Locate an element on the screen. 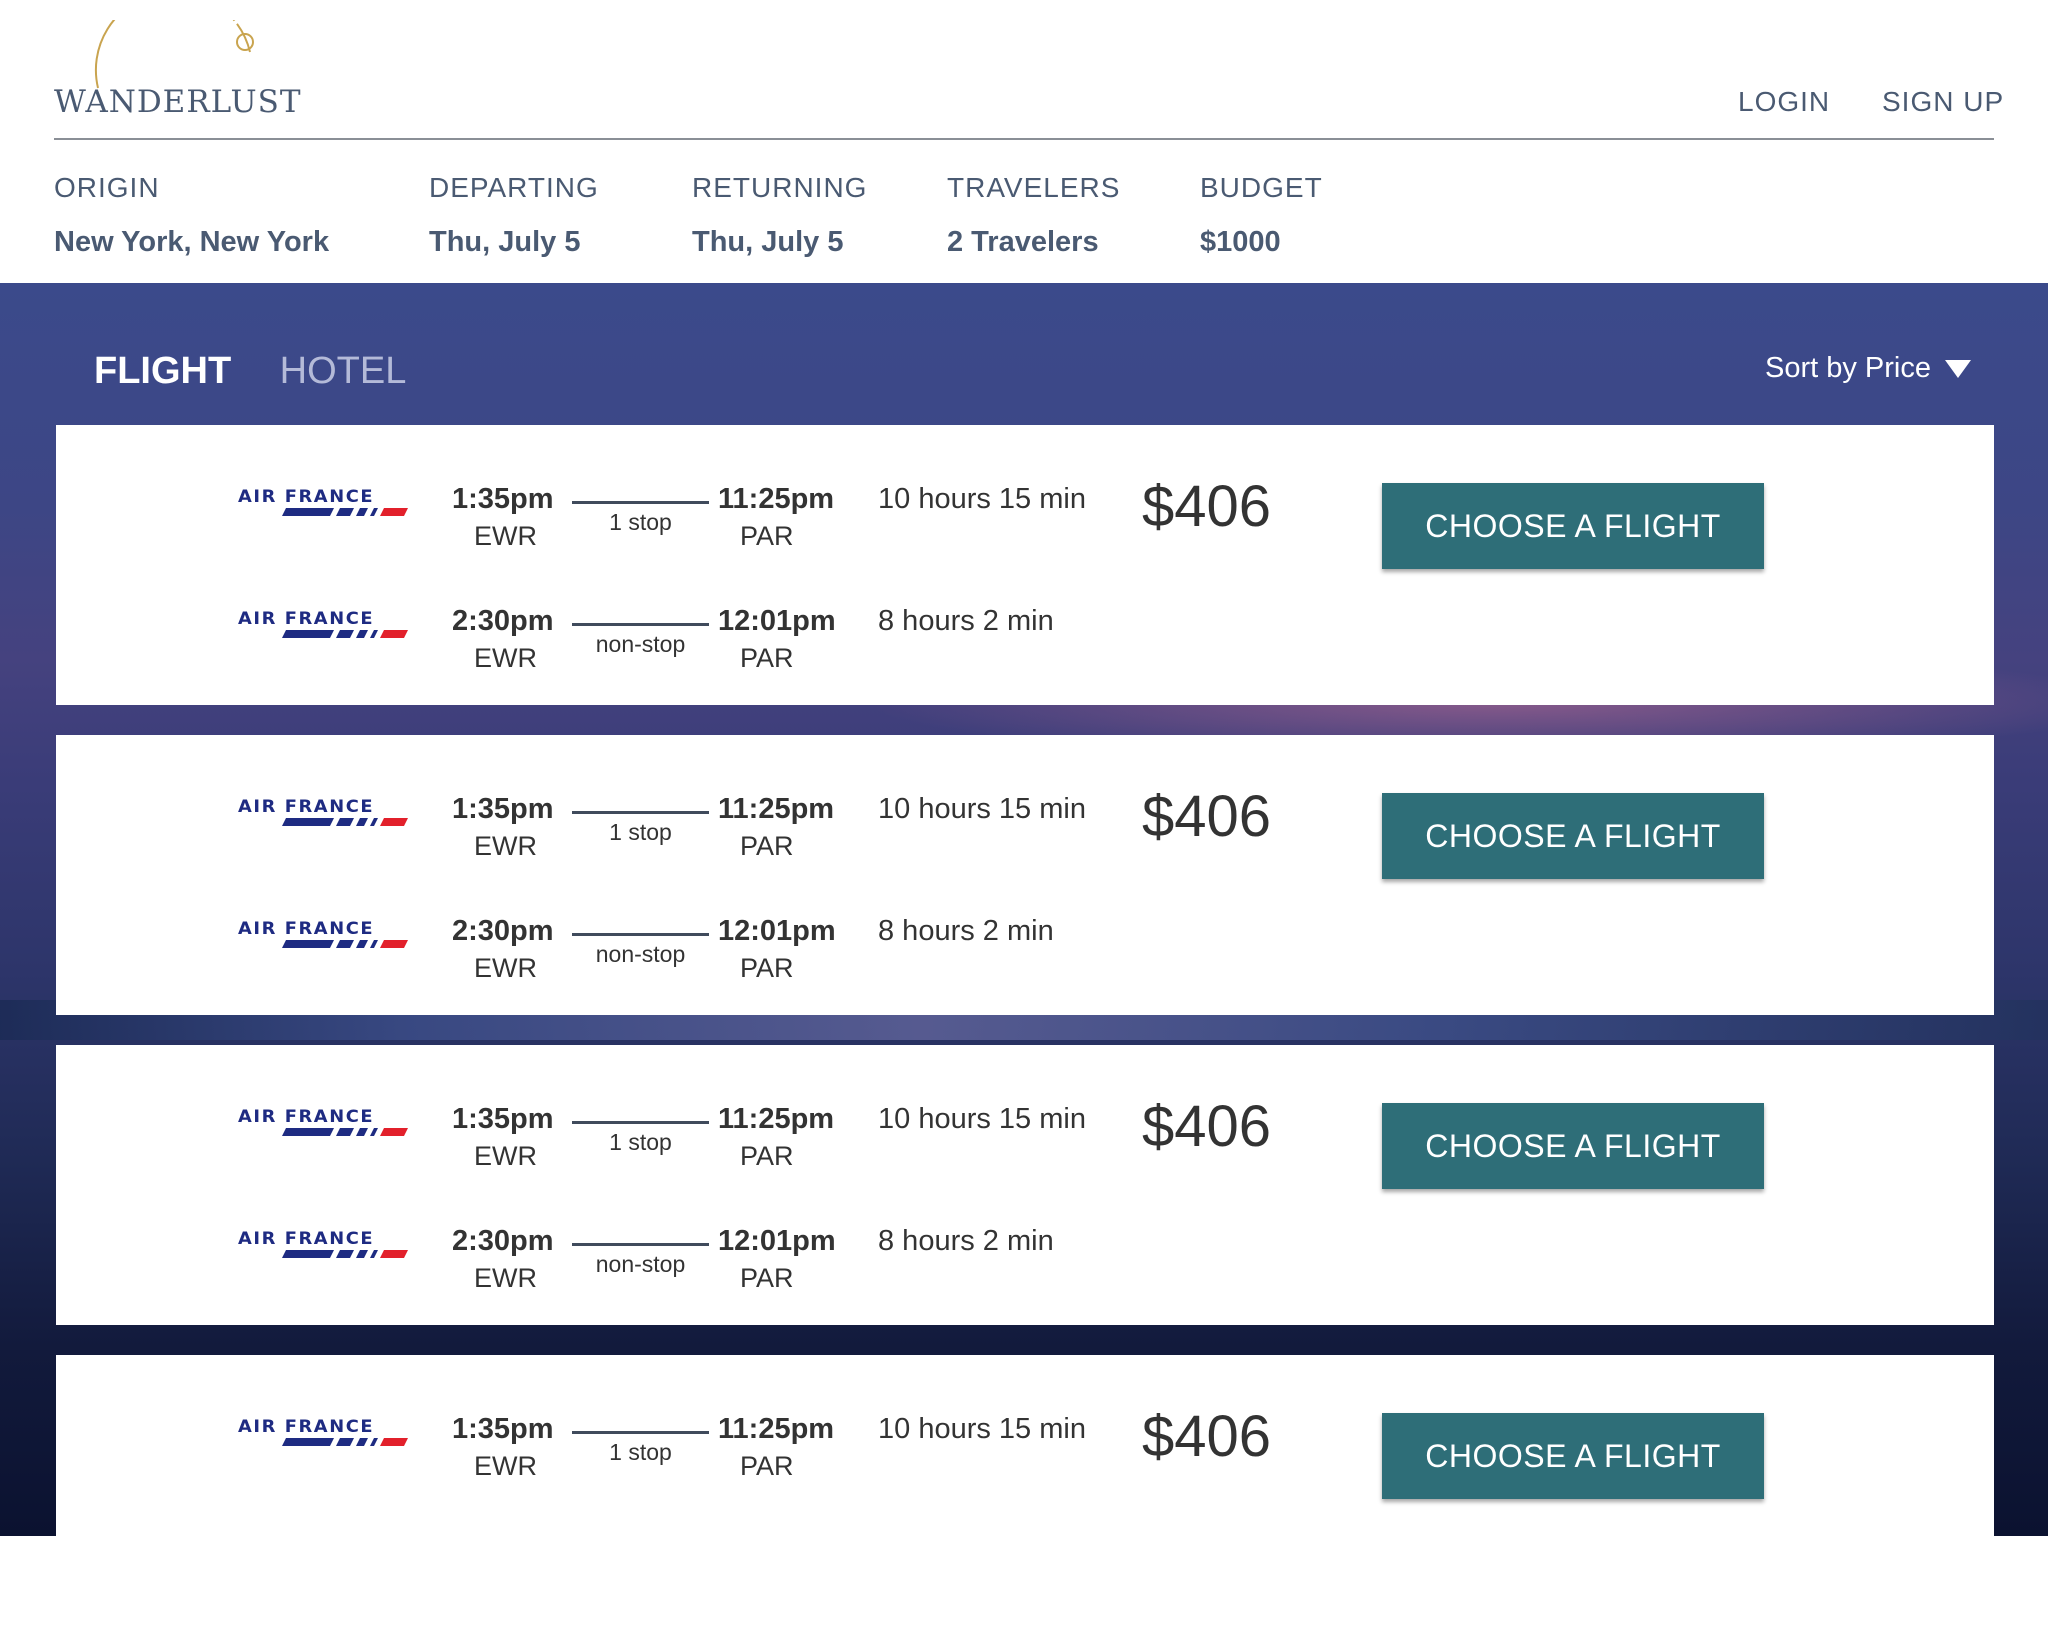 This screenshot has height=1635, width=2048. tab-flight: FLIGHT is located at coordinates (162, 371).